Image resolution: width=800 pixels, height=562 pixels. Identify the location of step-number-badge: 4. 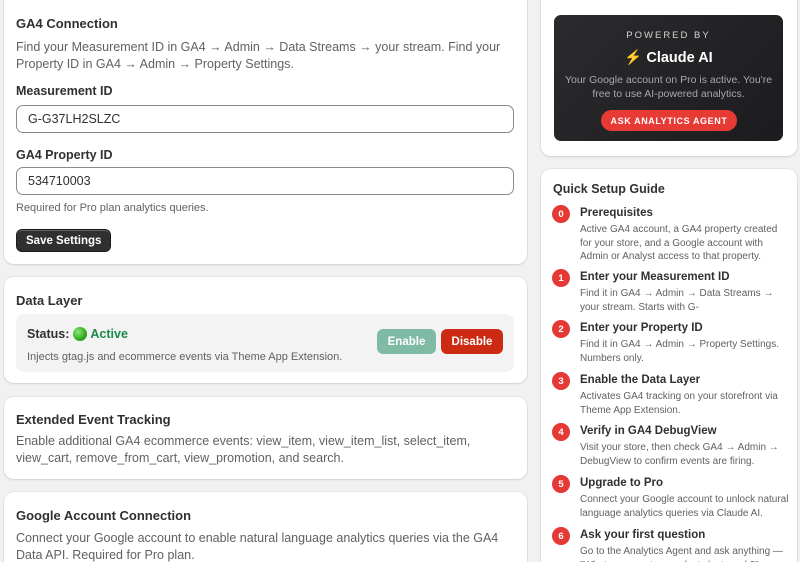
(561, 432).